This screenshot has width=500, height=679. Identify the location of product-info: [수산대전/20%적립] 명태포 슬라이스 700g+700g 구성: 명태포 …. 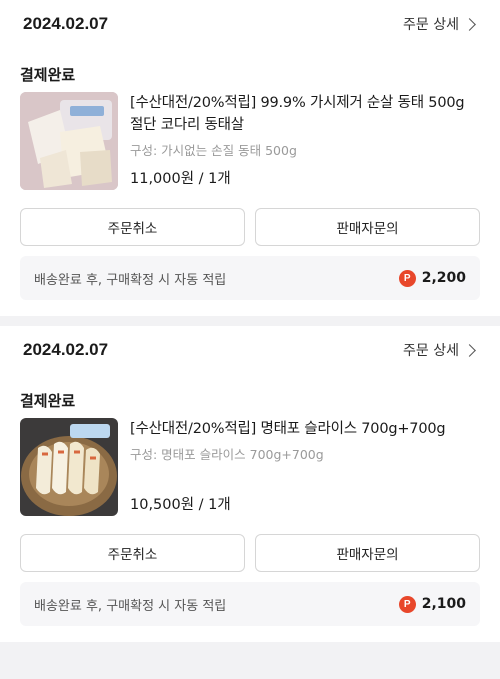
(305, 468).